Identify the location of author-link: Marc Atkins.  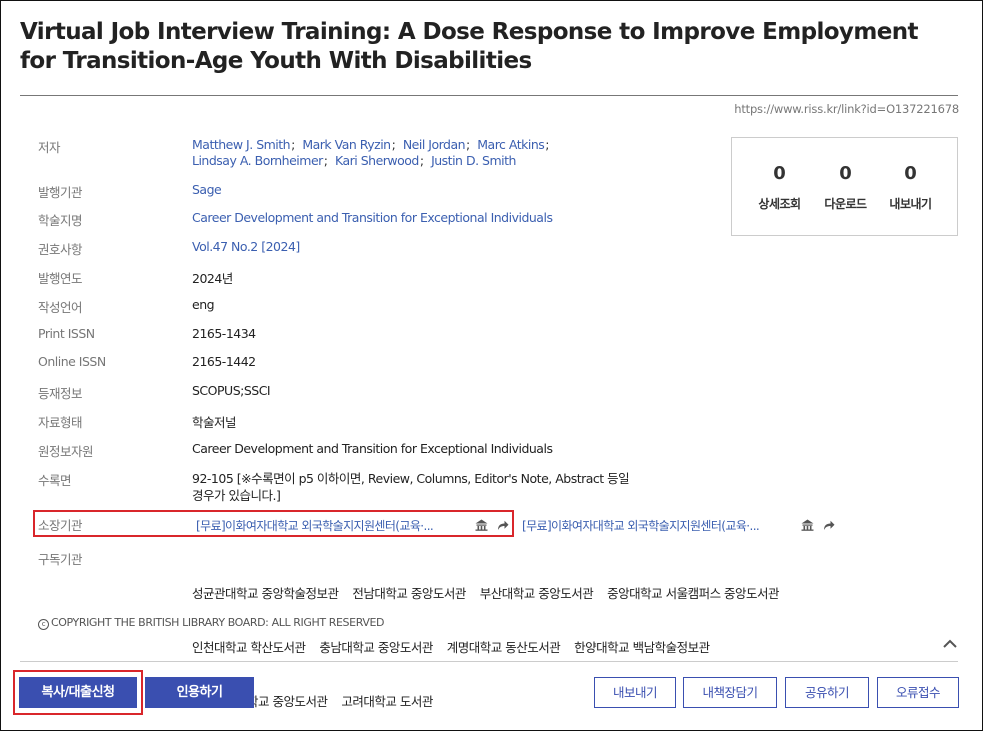
(511, 144).